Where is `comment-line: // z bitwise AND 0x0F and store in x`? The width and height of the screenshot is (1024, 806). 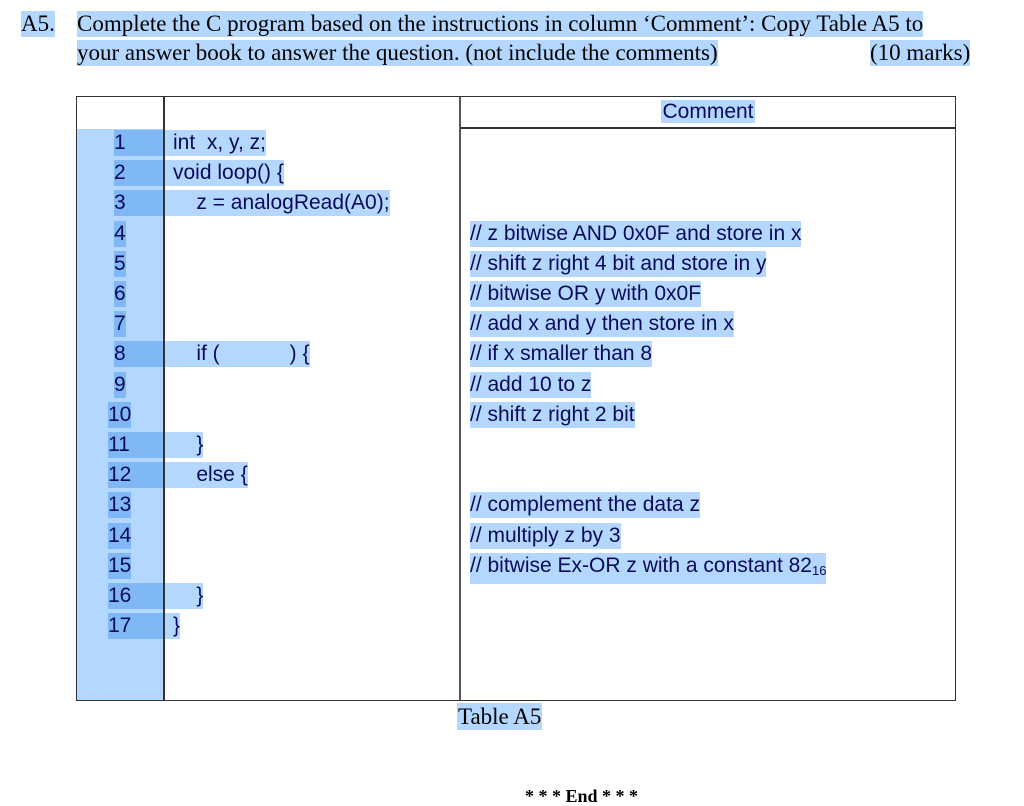 comment-line: // z bitwise AND 0x0F and store in x is located at coordinates (636, 233).